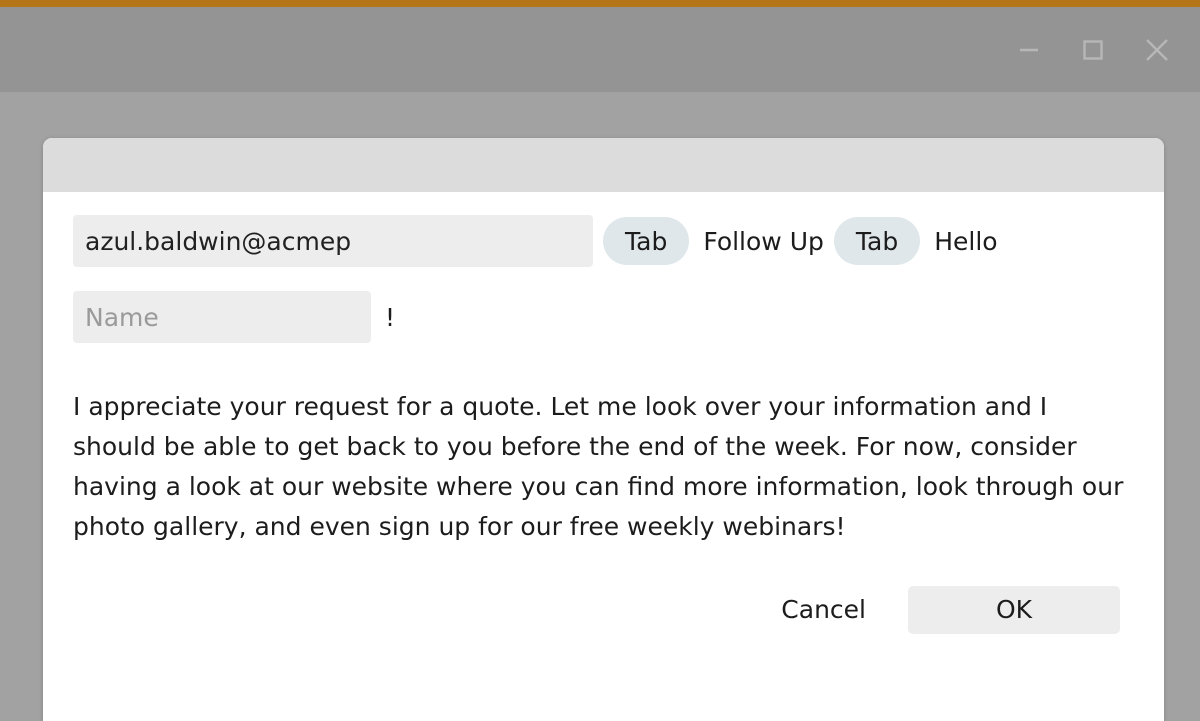 The width and height of the screenshot is (1200, 721). What do you see at coordinates (646, 241) in the screenshot?
I see `tab-pill-1: Tab` at bounding box center [646, 241].